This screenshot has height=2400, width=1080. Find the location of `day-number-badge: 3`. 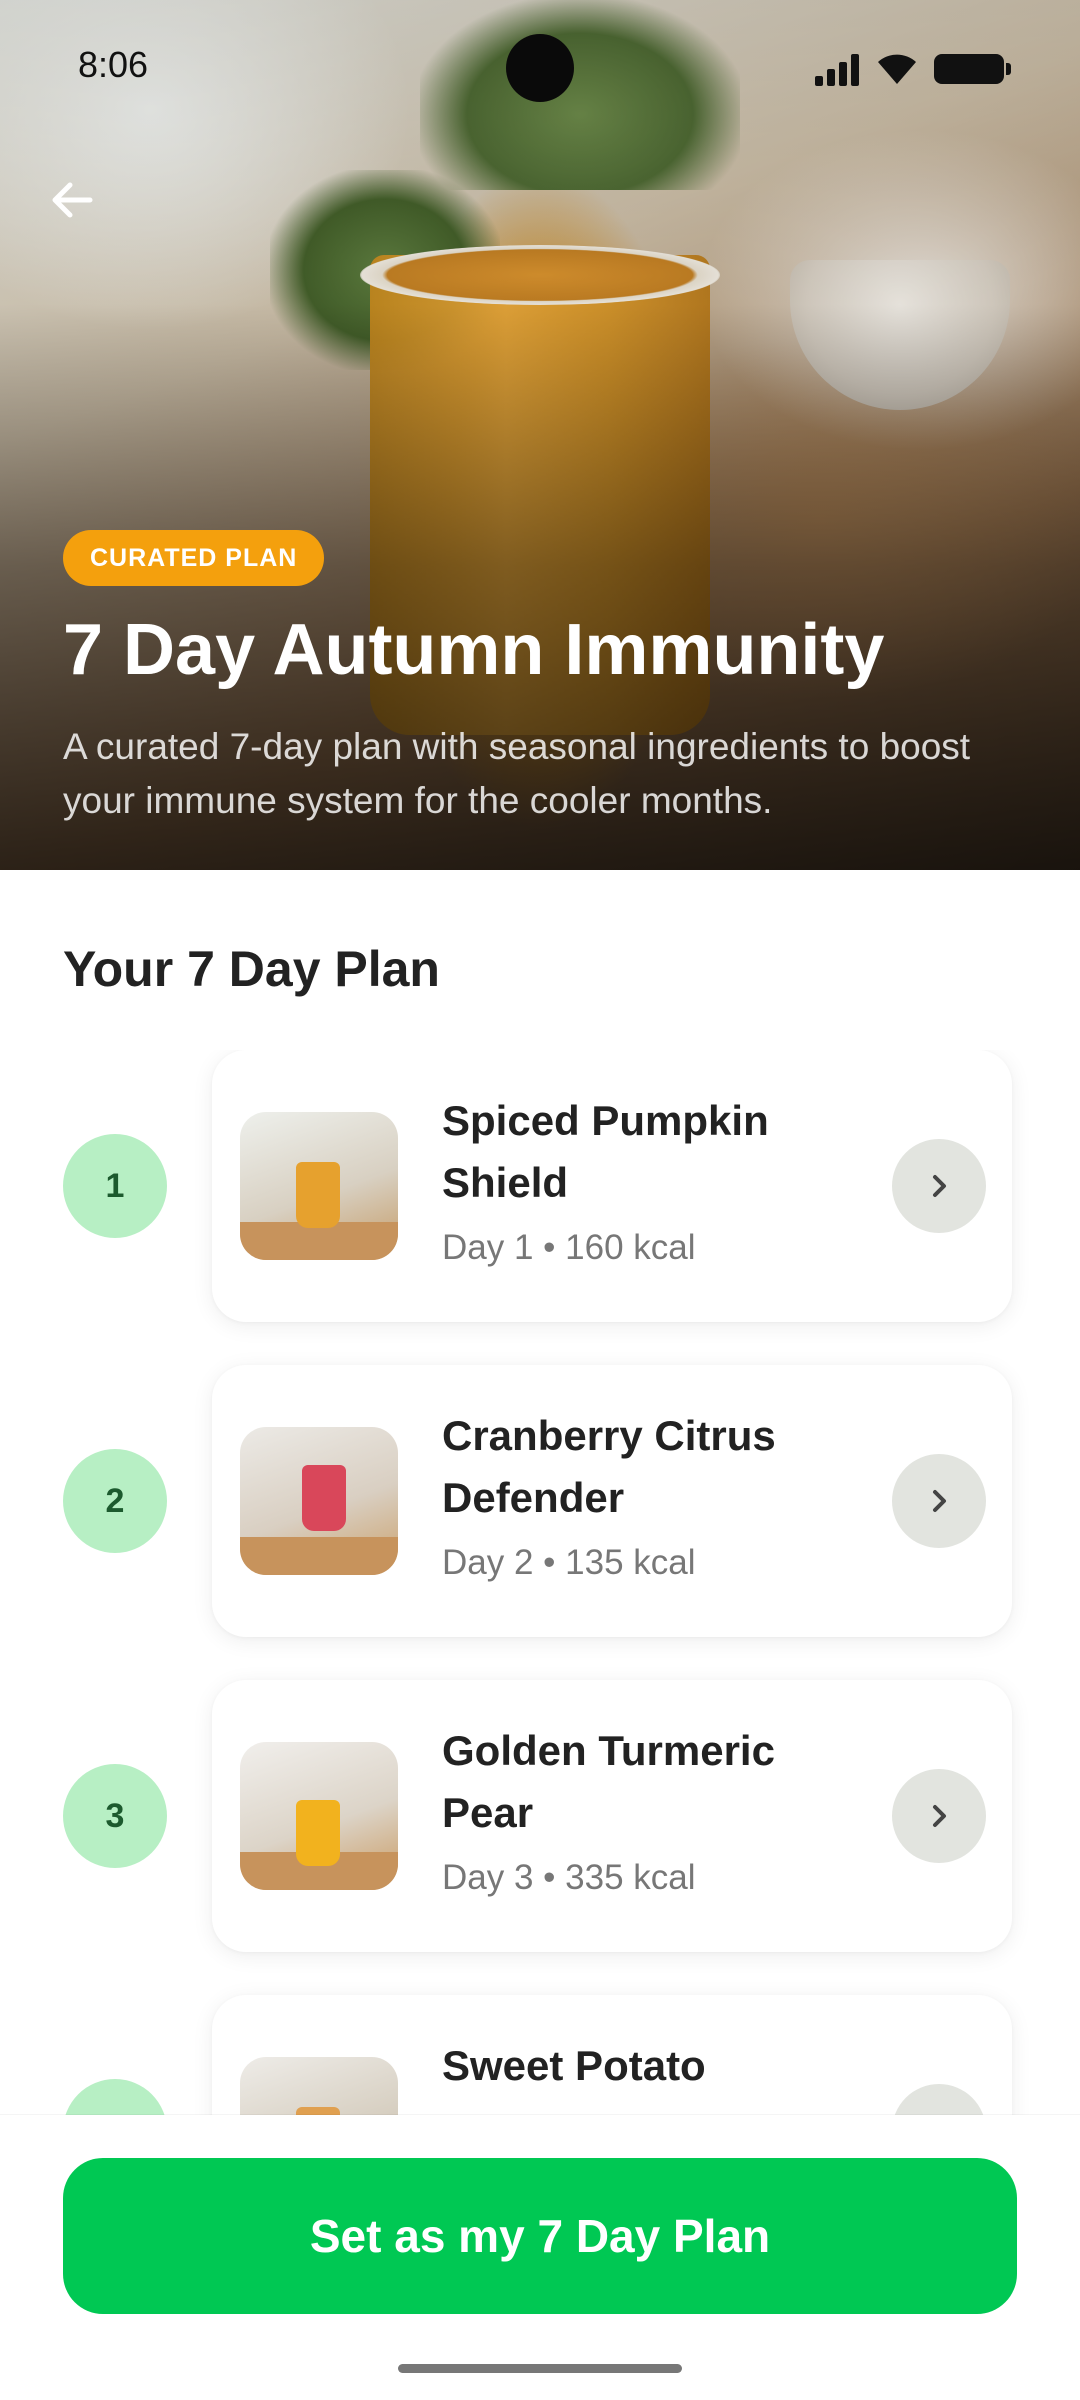

day-number-badge: 3 is located at coordinates (115, 1816).